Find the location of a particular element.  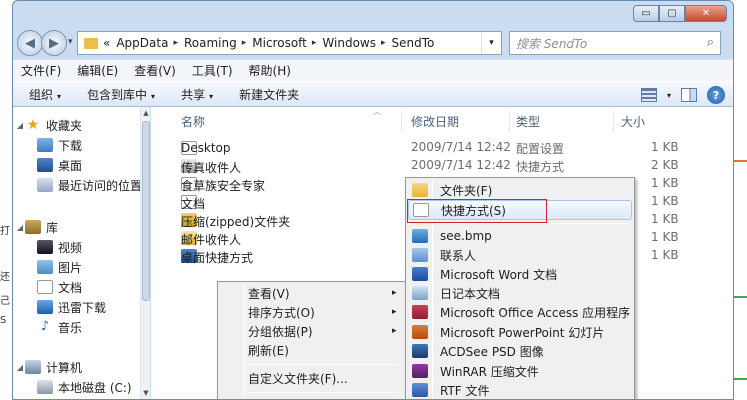

context-menu-sort-by: 排序方式(O) ▸ is located at coordinates (312, 312).